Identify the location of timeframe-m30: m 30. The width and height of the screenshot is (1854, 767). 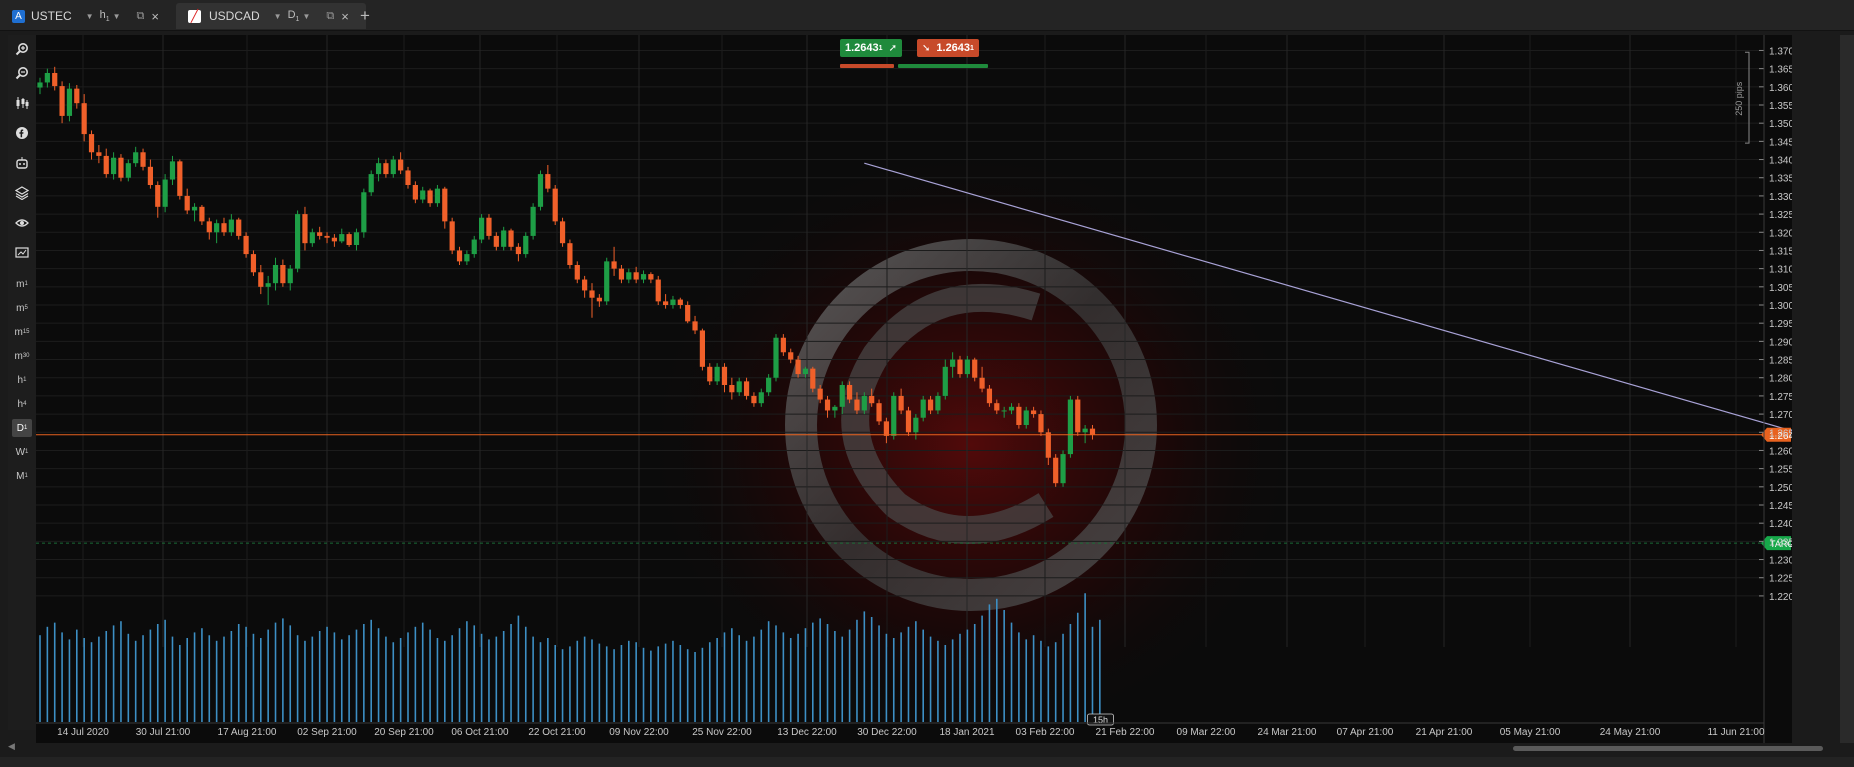
(22, 356).